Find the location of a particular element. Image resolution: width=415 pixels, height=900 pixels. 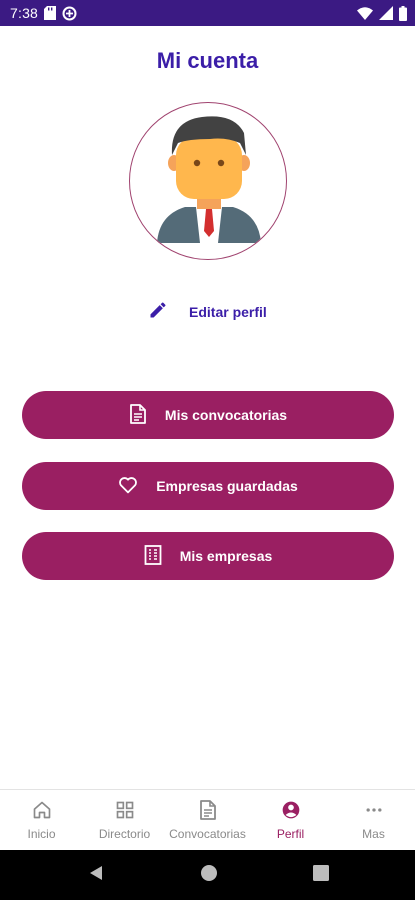

nav-item-directorio: Directorio is located at coordinates (124, 820).